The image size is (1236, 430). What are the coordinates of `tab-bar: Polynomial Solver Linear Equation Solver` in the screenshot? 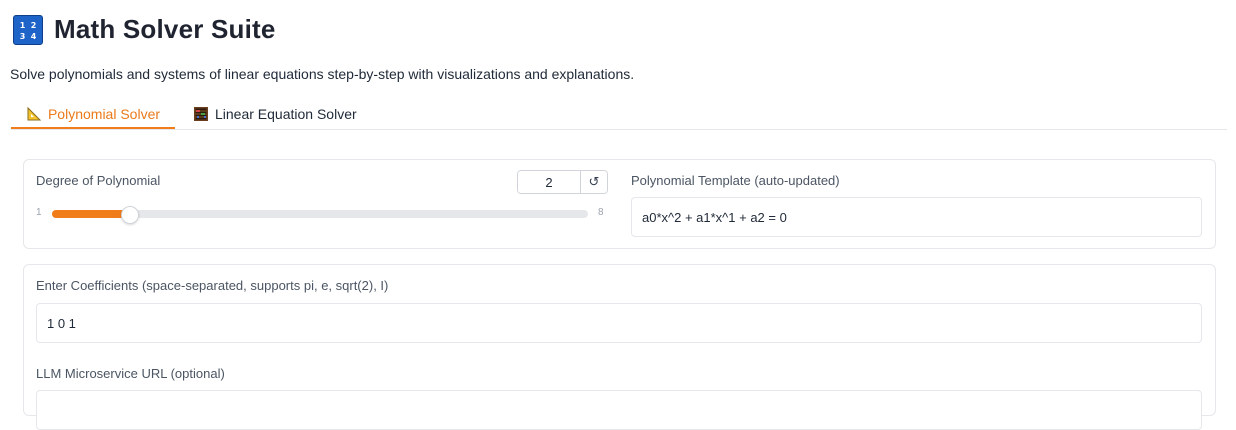 It's located at (619, 115).